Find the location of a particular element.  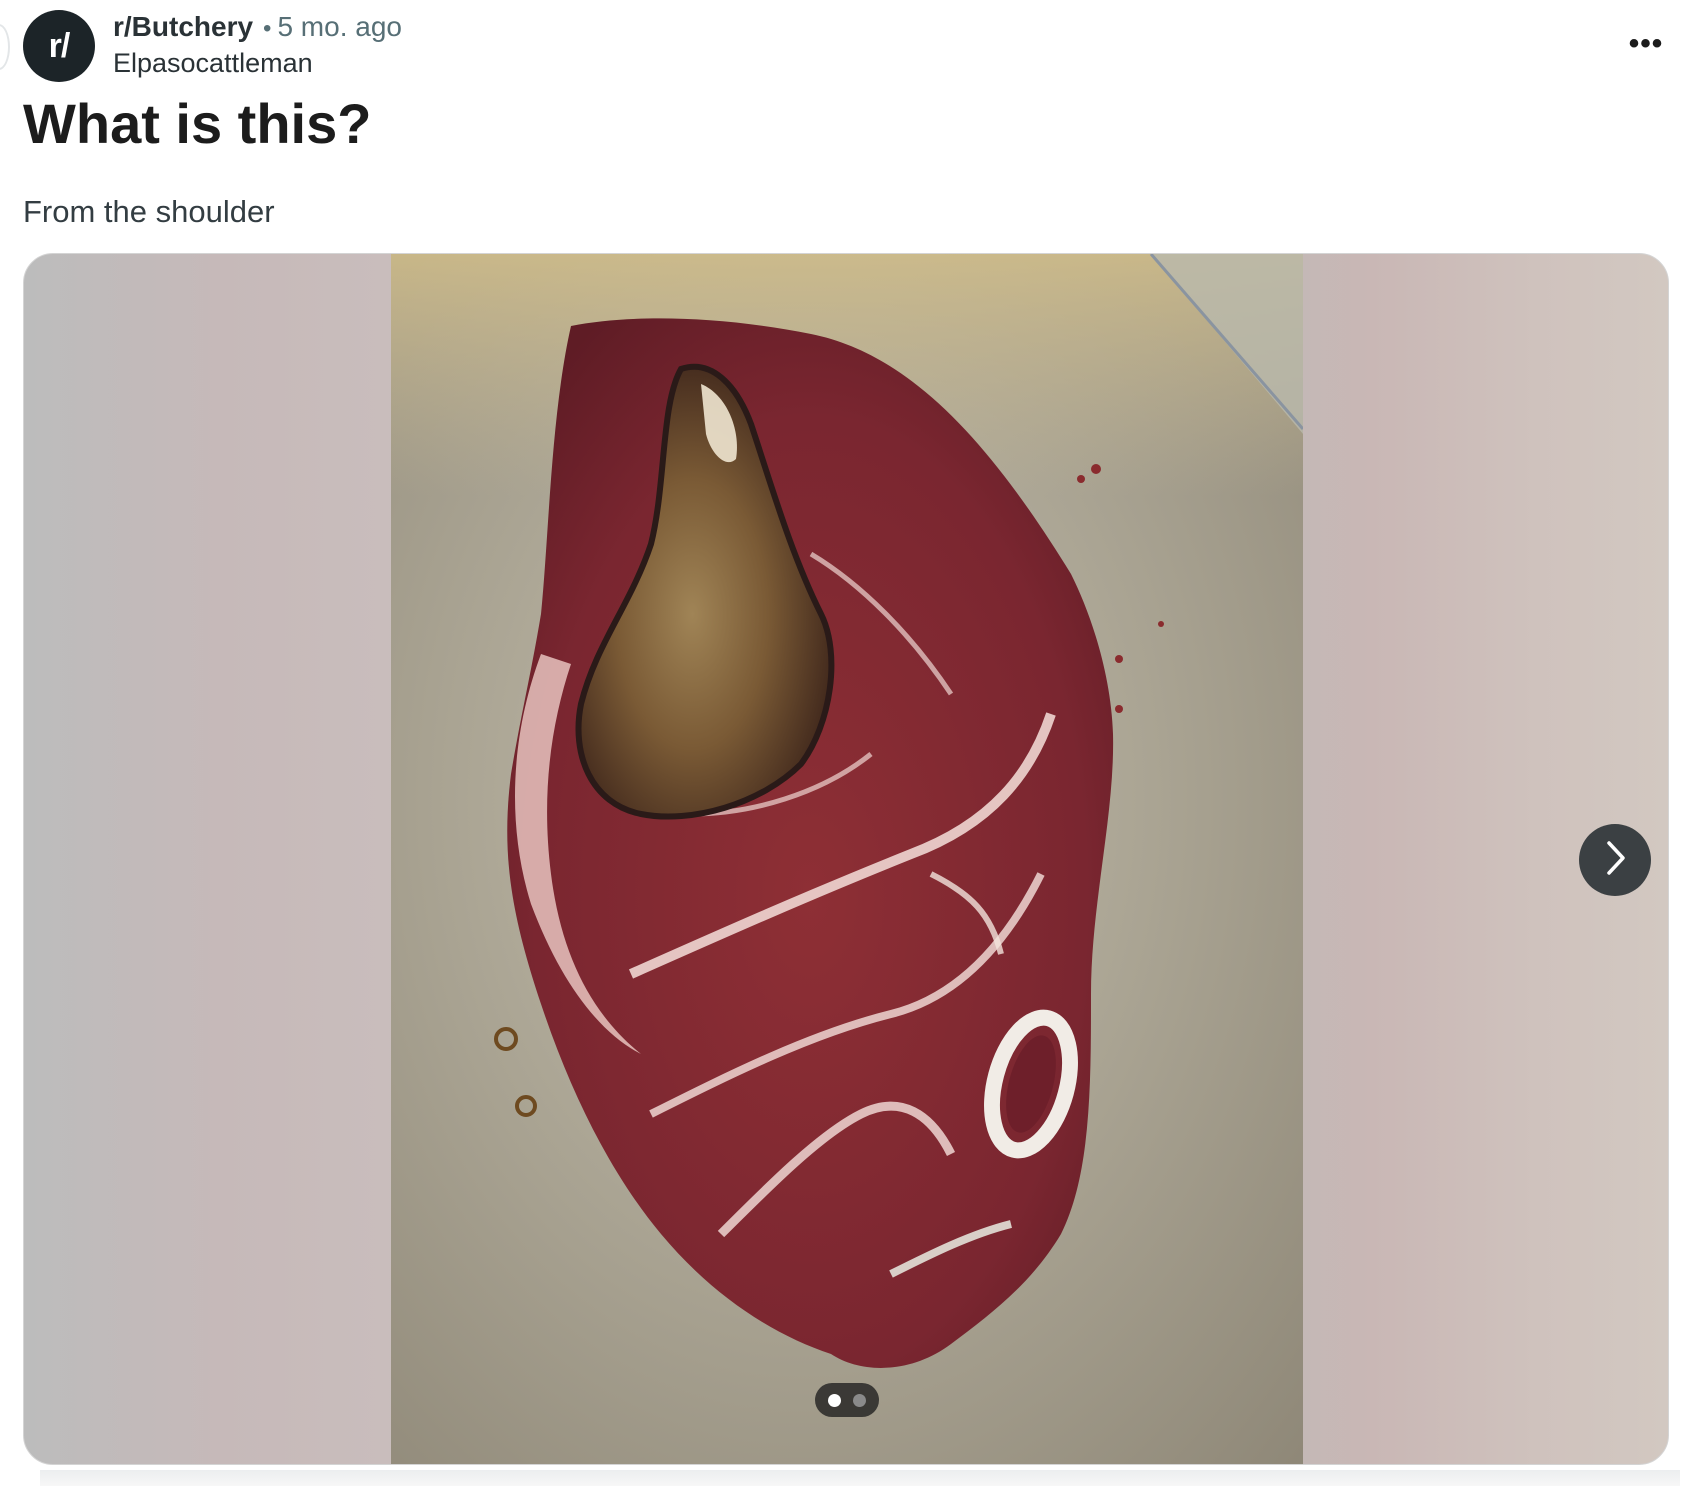

post-title: What is this? is located at coordinates (197, 123).